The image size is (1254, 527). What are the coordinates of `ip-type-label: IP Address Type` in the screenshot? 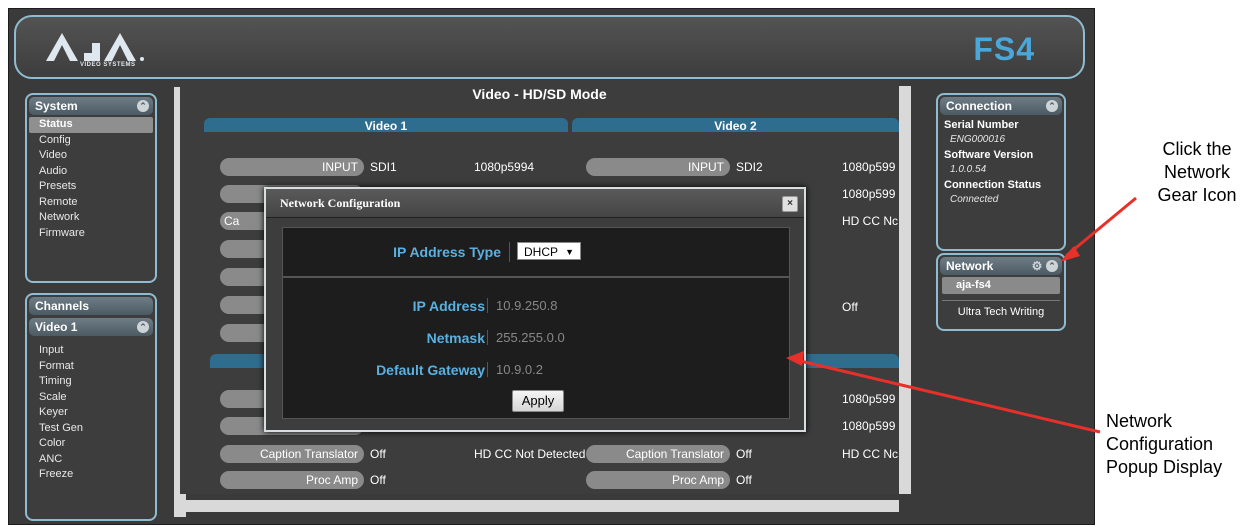 It's located at (447, 252).